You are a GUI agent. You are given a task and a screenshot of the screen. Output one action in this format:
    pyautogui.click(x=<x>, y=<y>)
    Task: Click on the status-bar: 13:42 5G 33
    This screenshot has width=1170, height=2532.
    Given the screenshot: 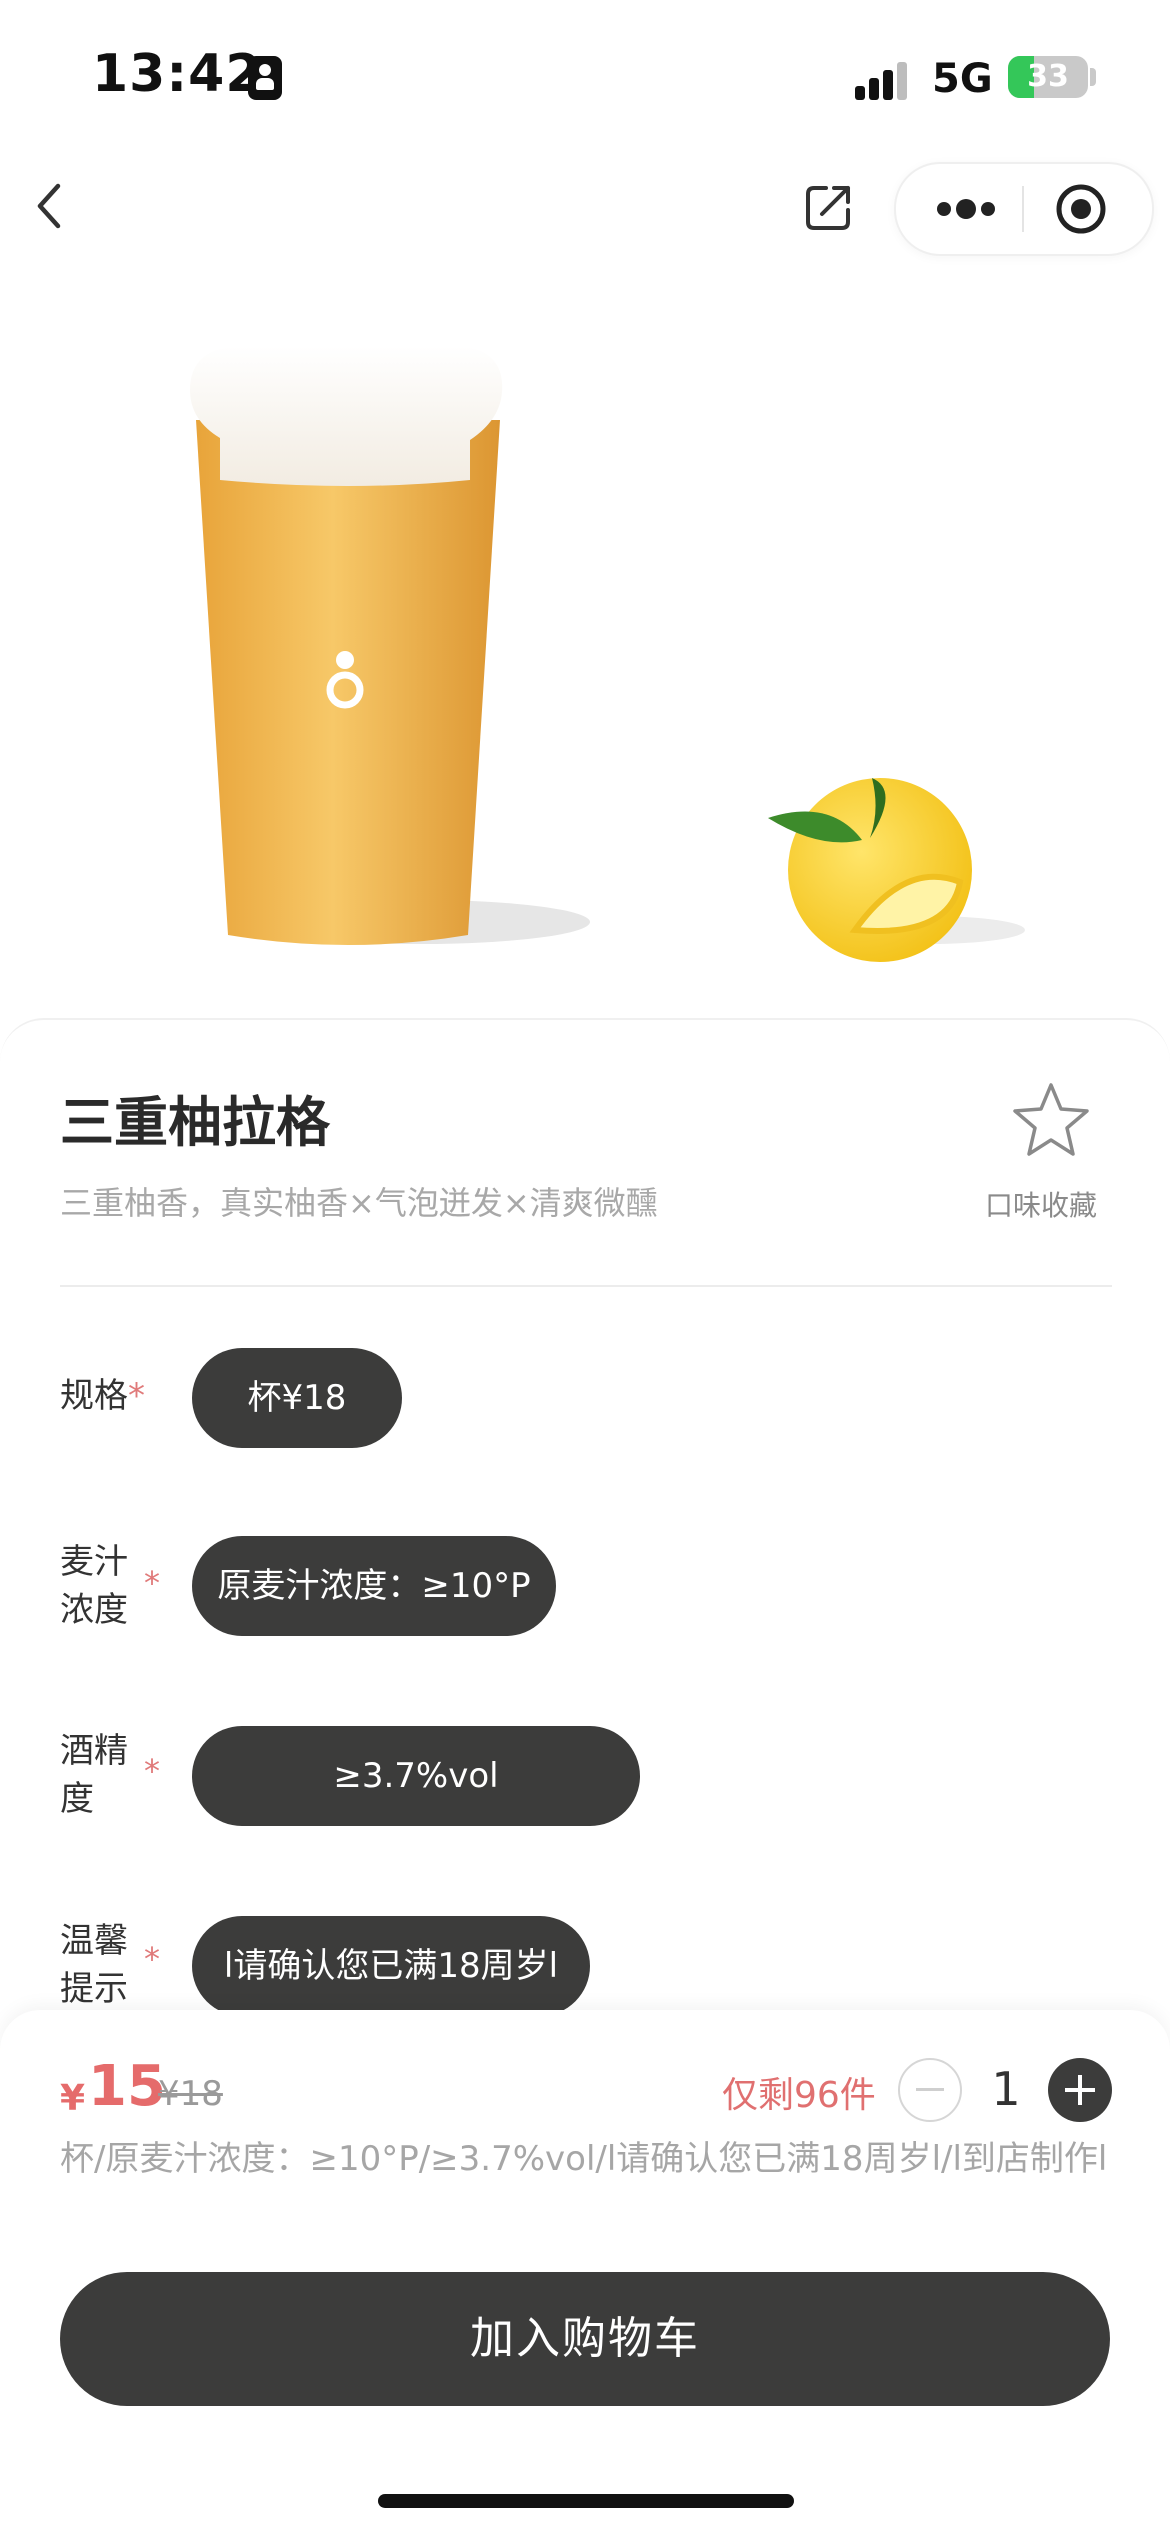 What is the action you would take?
    pyautogui.click(x=585, y=75)
    